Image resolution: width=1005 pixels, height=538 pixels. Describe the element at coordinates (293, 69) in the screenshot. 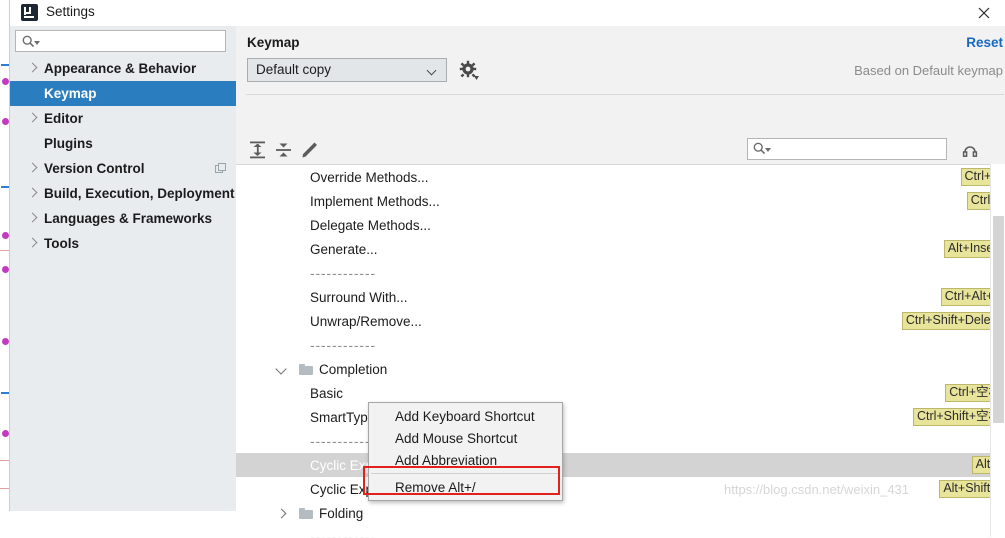

I see `keymap-select-value: Default copy` at that location.